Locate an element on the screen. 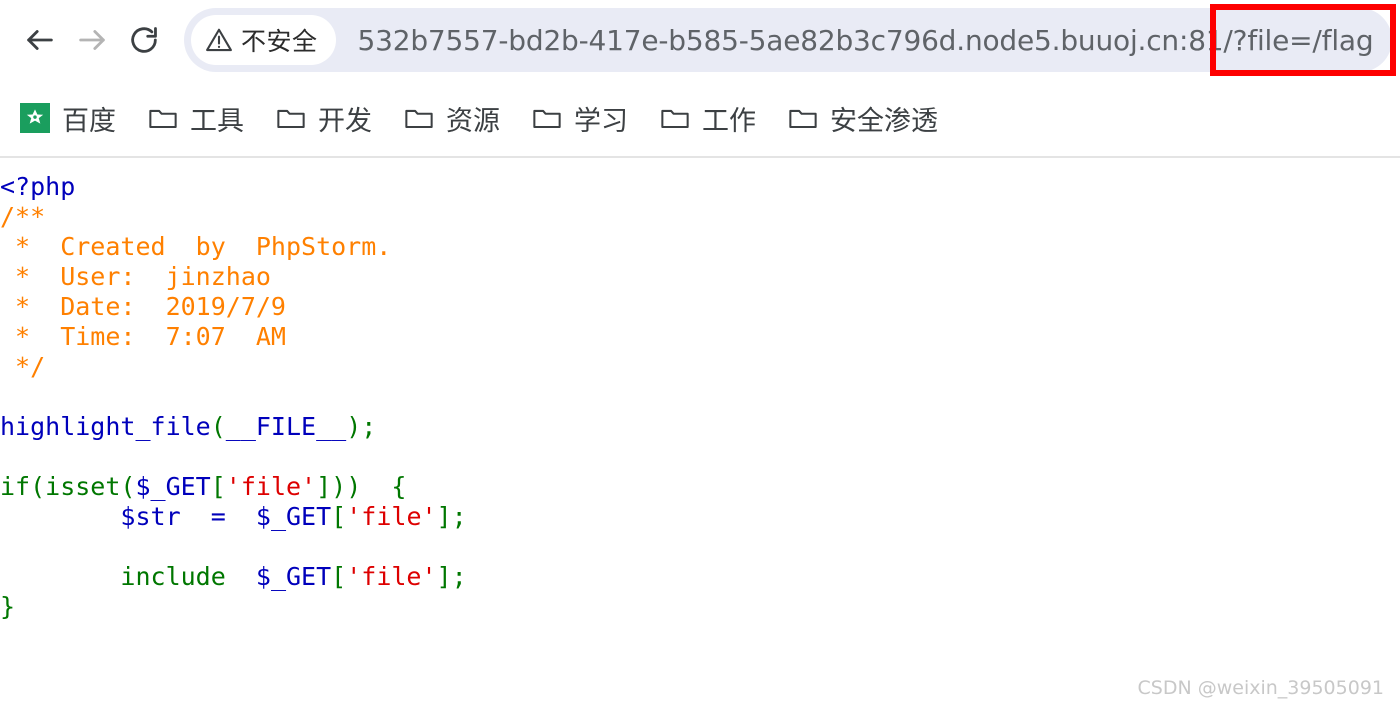 The width and height of the screenshot is (1400, 707). bookmarks-bar: 百度 工具 开发 资源 学习 工作 安全渗透 is located at coordinates (700, 118).